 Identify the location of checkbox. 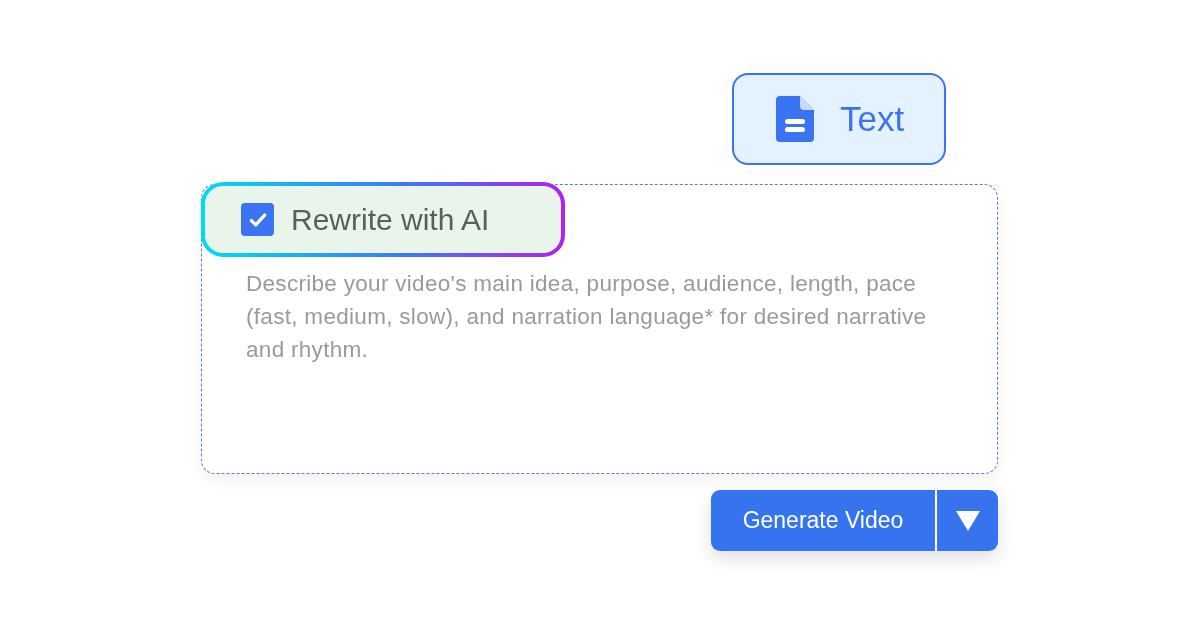
(257, 219).